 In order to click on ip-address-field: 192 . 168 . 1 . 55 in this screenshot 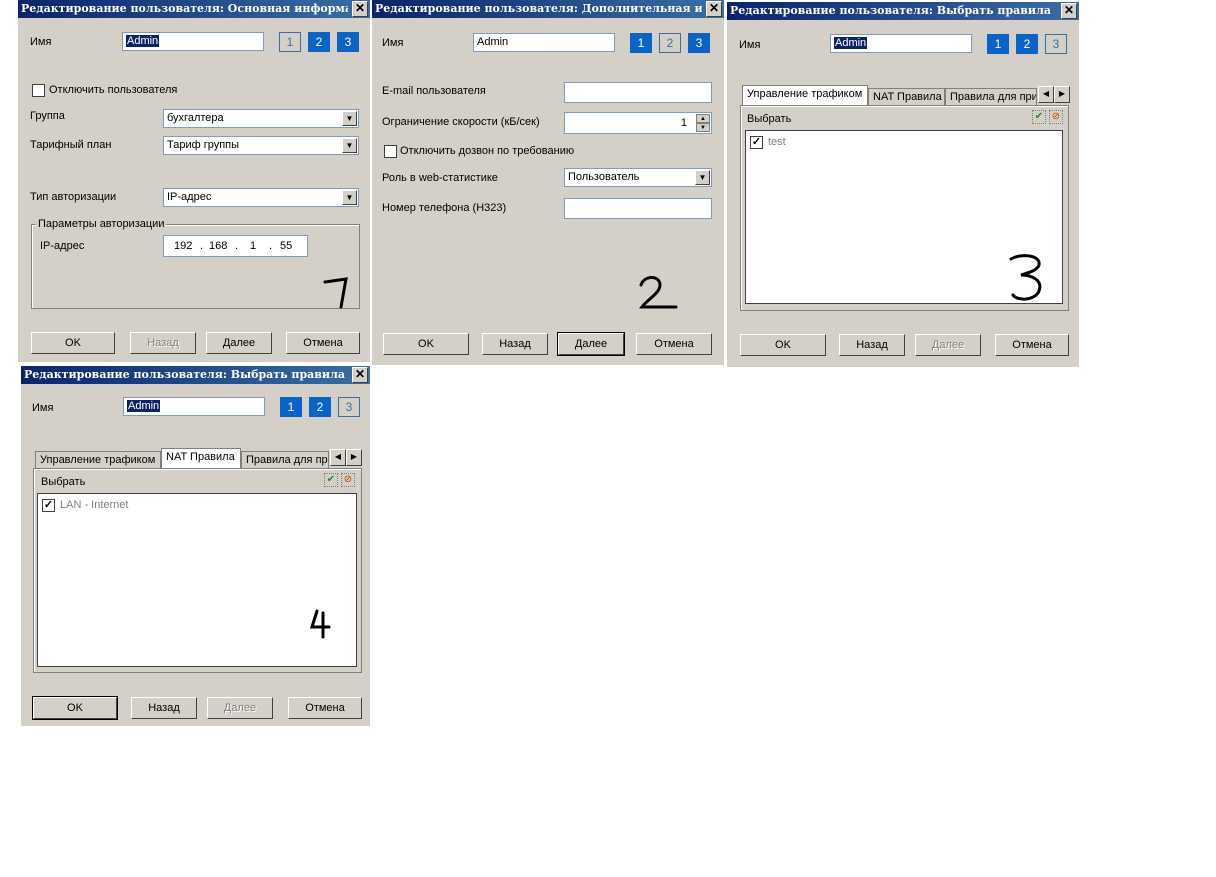, I will do `click(235, 246)`.